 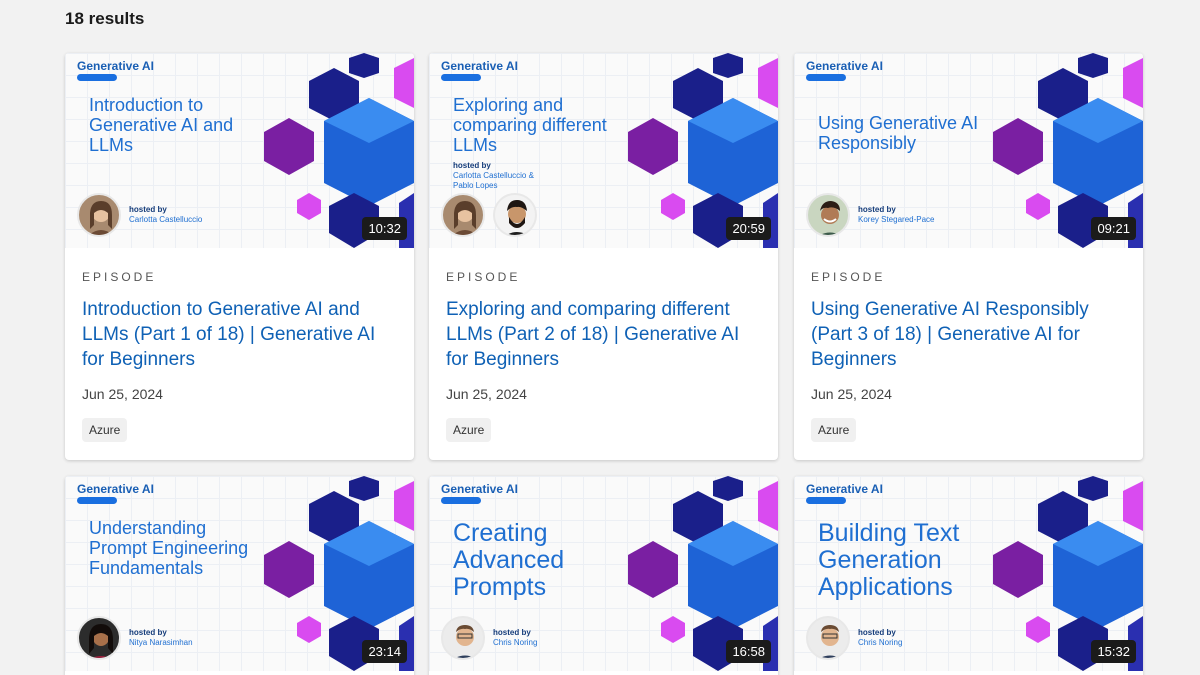 I want to click on thumbnail-title-line: Understanding, so click(x=148, y=528).